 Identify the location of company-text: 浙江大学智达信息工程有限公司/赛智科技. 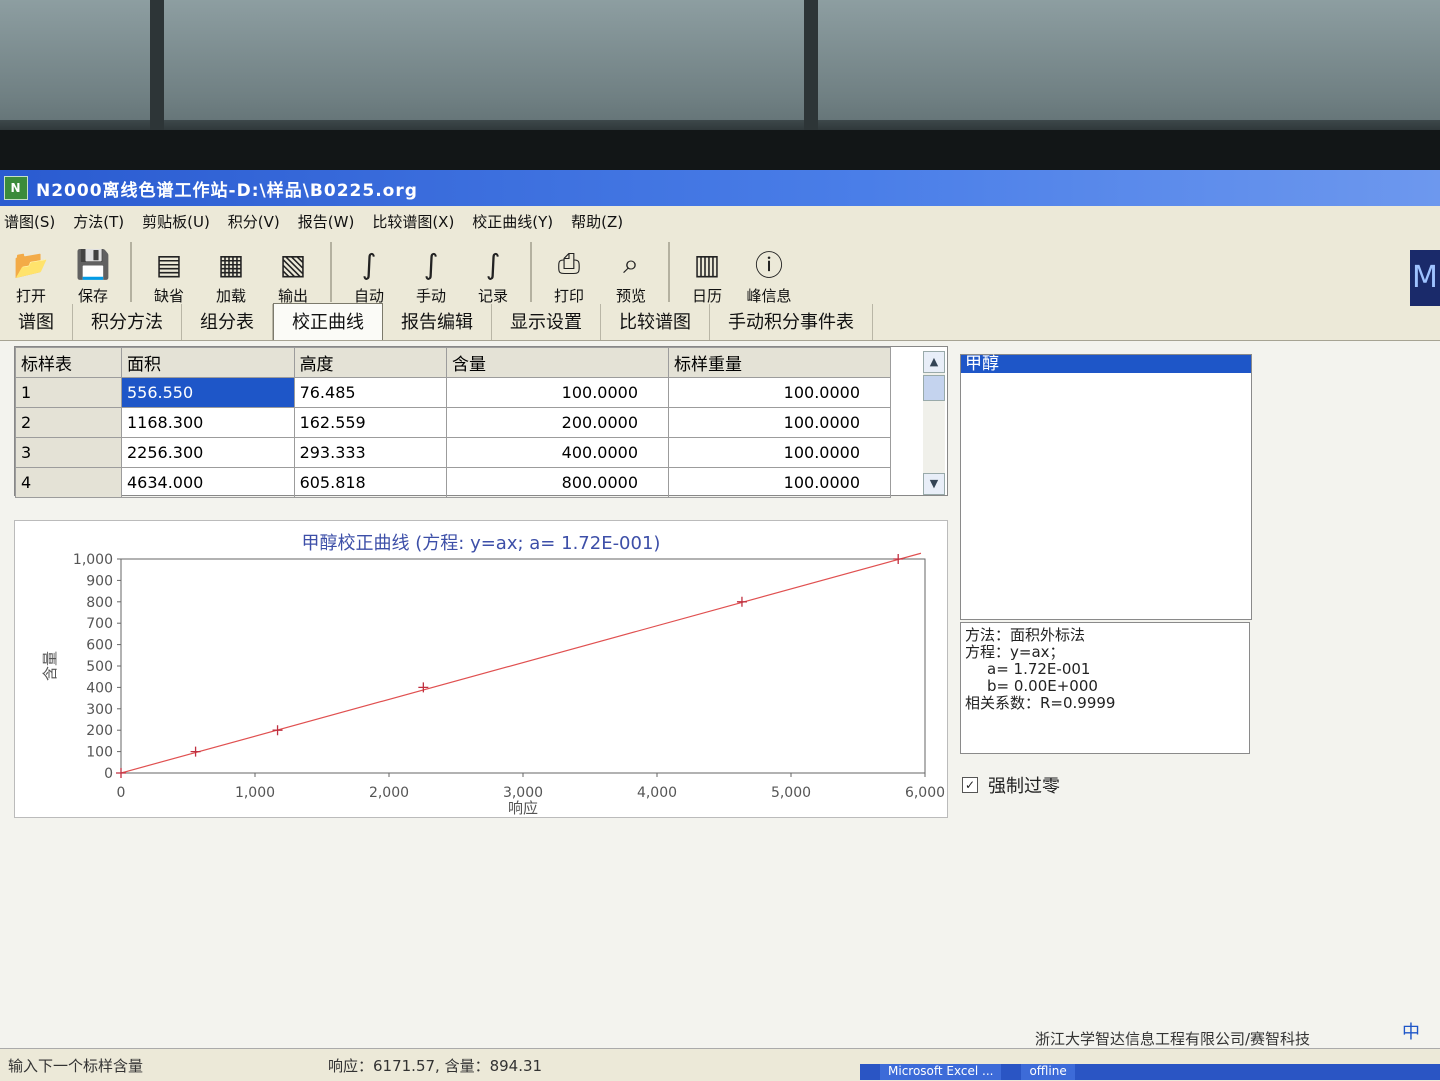
(1172, 1039).